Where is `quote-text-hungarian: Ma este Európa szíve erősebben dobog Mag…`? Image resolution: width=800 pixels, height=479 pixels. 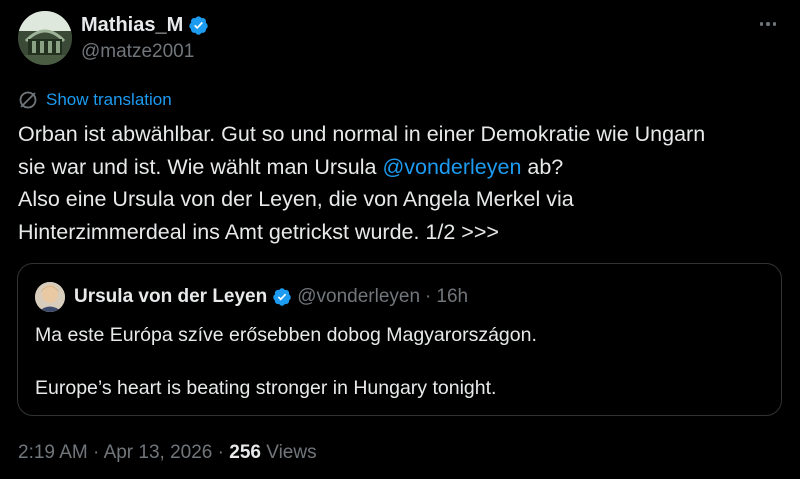 quote-text-hungarian: Ma este Európa szíve erősebben dobog Mag… is located at coordinates (286, 335).